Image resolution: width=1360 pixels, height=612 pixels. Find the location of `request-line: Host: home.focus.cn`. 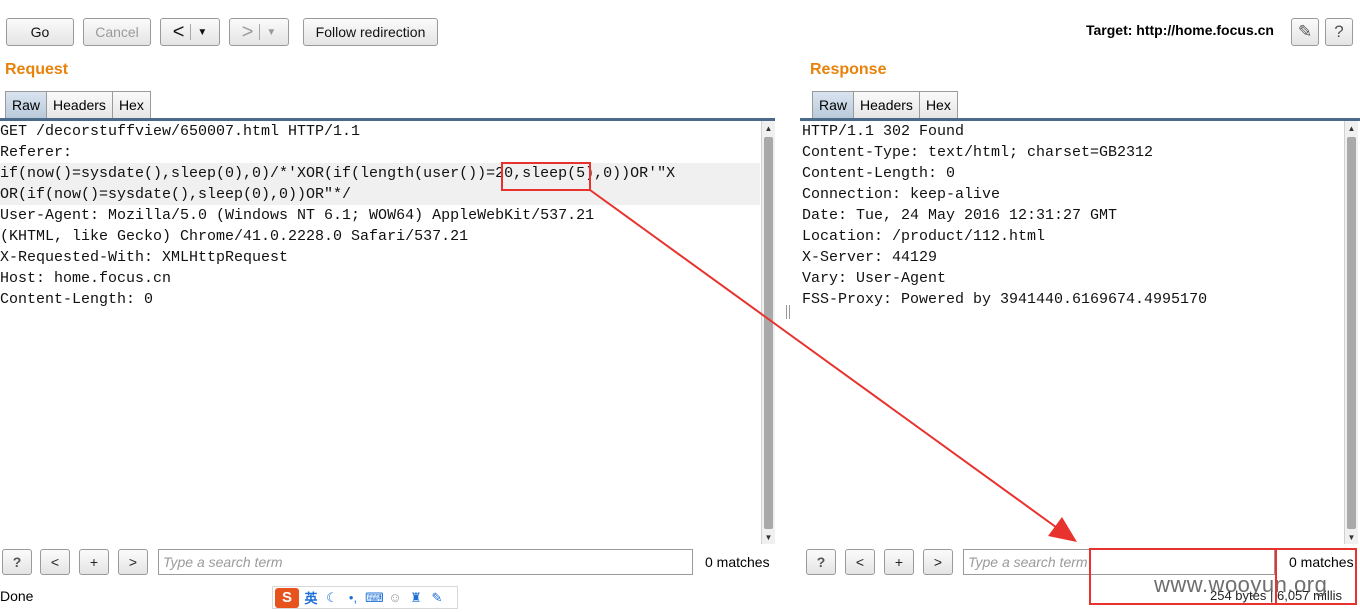

request-line: Host: home.focus.cn is located at coordinates (86, 278).